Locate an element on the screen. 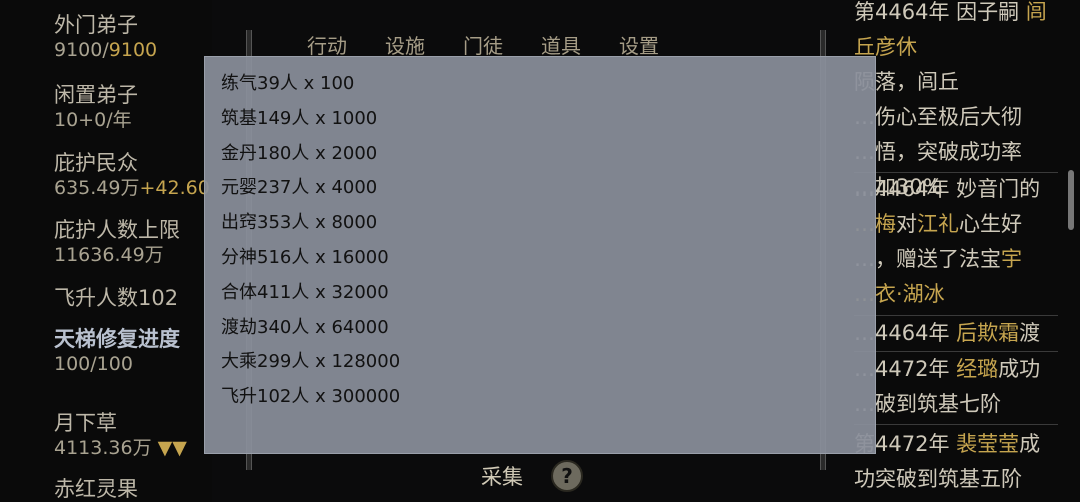 Image resolution: width=1080 pixels, height=502 pixels. stat-label: 赤红灵果 is located at coordinates (96, 489).